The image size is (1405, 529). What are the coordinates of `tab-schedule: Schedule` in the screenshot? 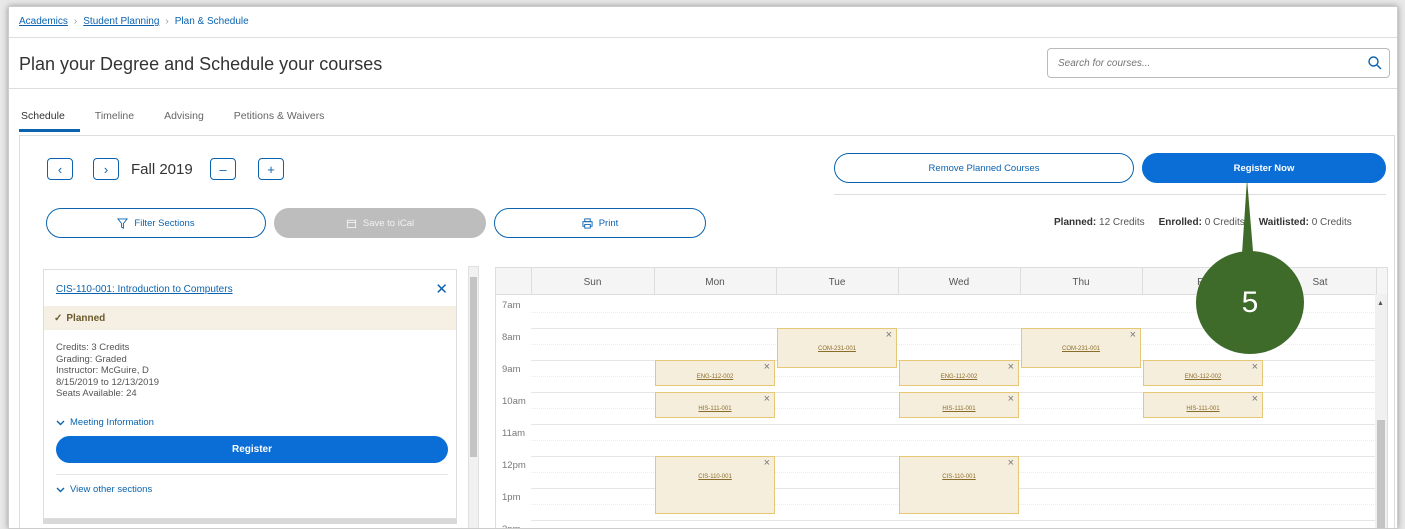 It's located at (49, 121).